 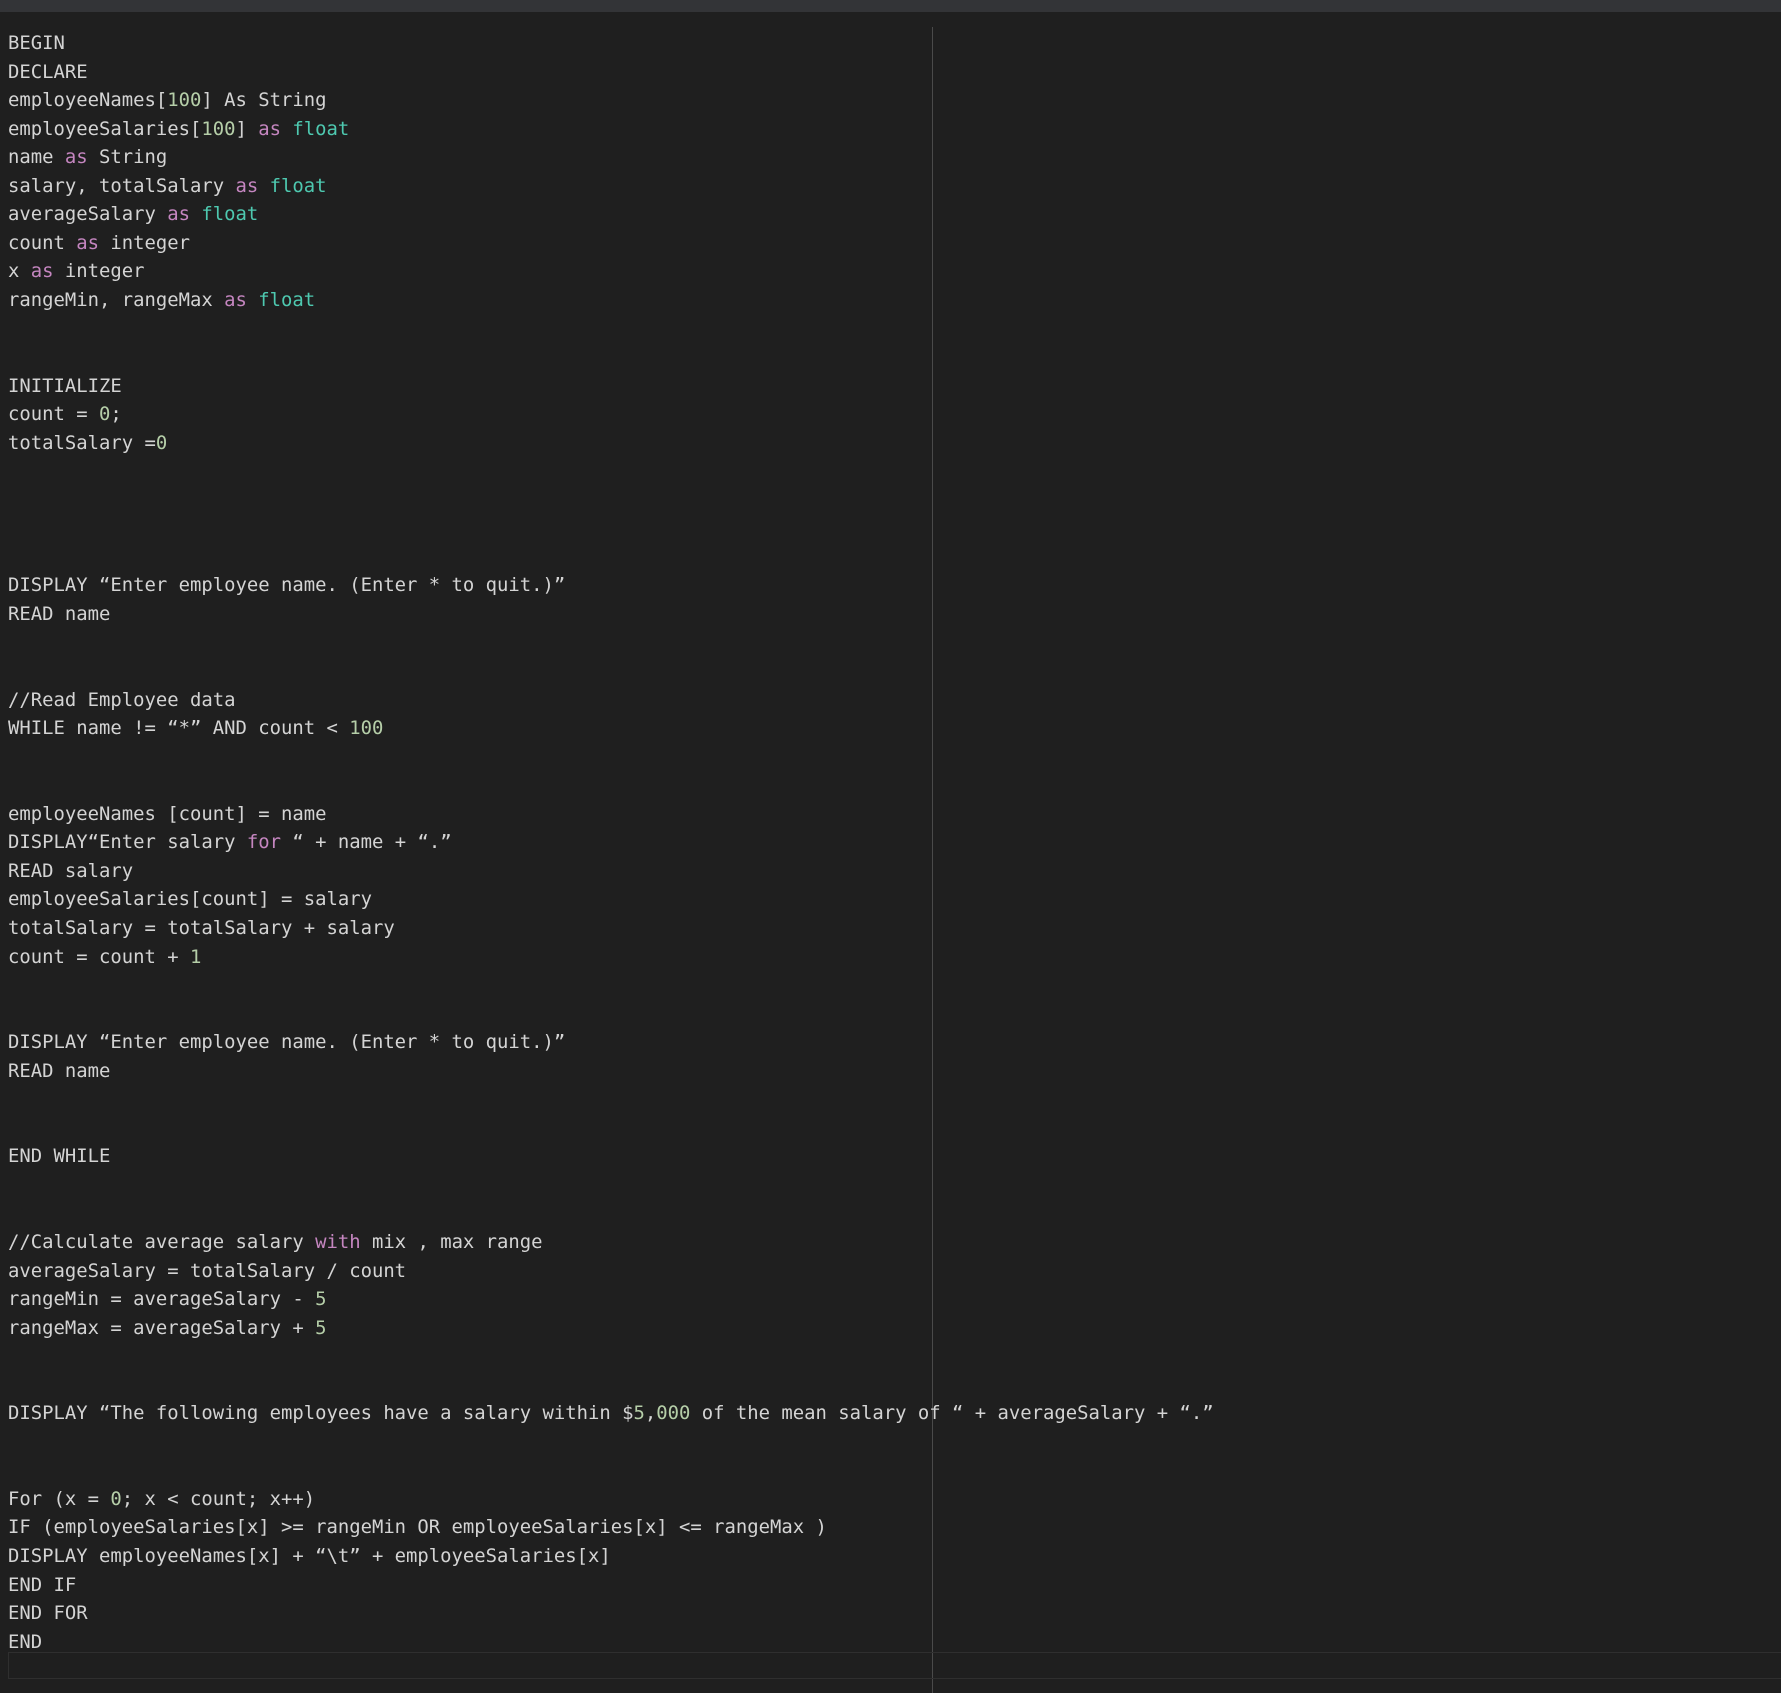 I want to click on code-line: count = 0;, so click(x=611, y=414).